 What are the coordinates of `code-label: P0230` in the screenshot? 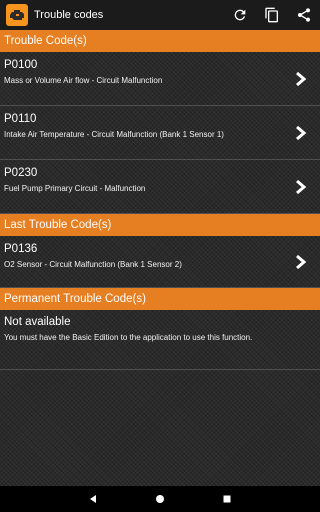 It's located at (21, 173).